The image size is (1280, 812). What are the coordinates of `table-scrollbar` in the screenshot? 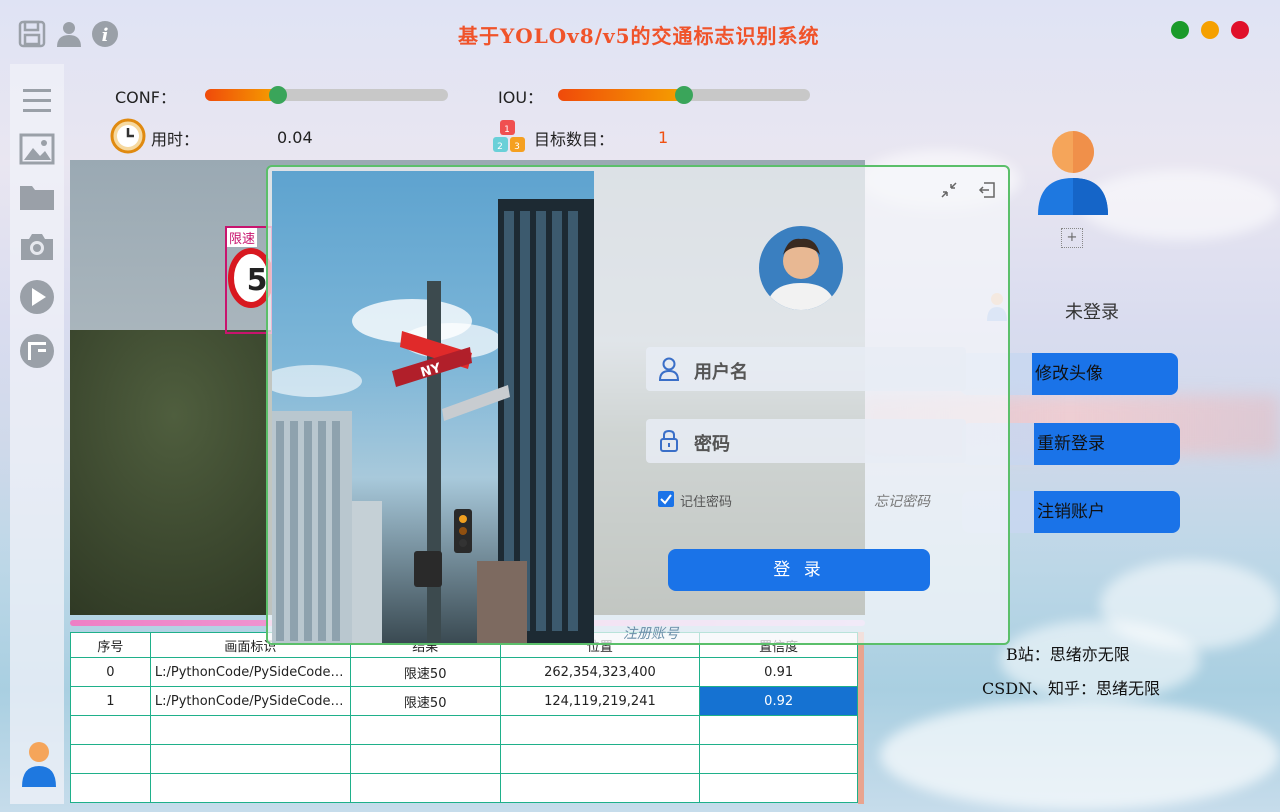 It's located at (861, 718).